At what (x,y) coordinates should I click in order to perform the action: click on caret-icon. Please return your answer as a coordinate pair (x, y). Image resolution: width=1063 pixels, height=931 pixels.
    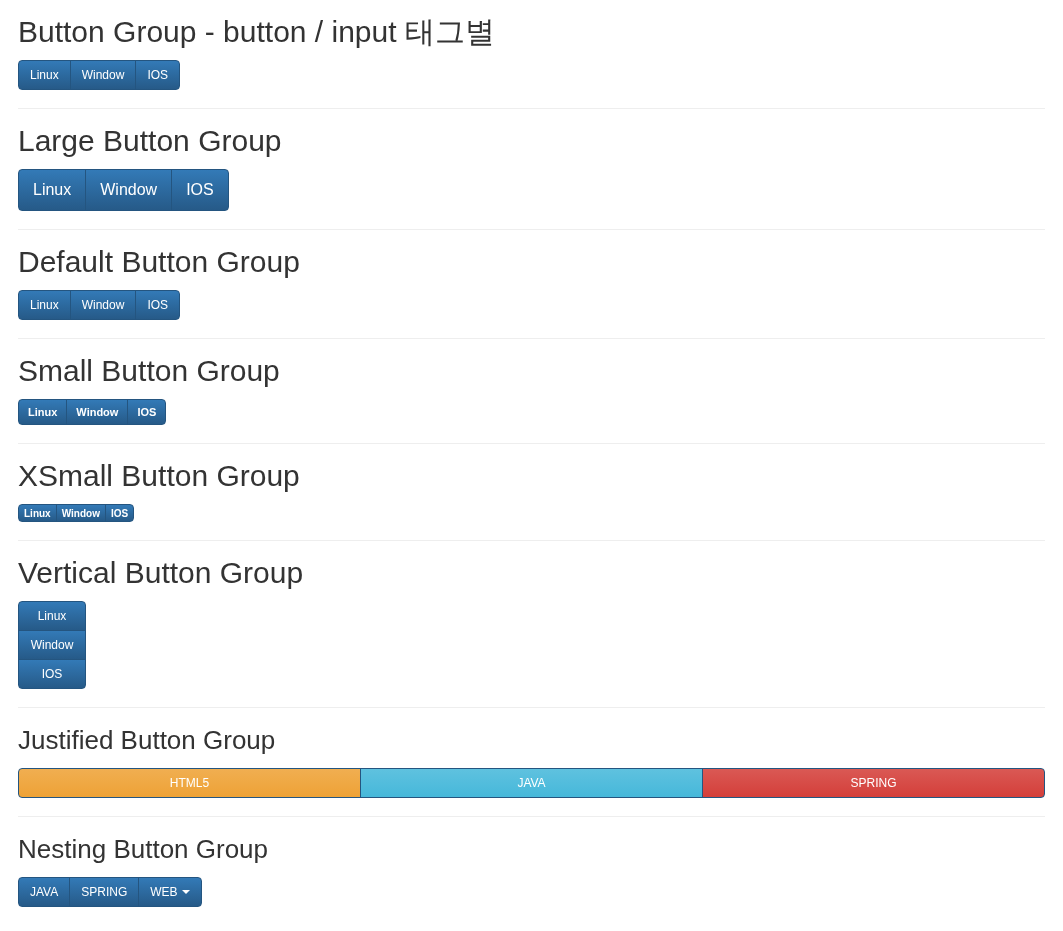
    Looking at the image, I should click on (185, 892).